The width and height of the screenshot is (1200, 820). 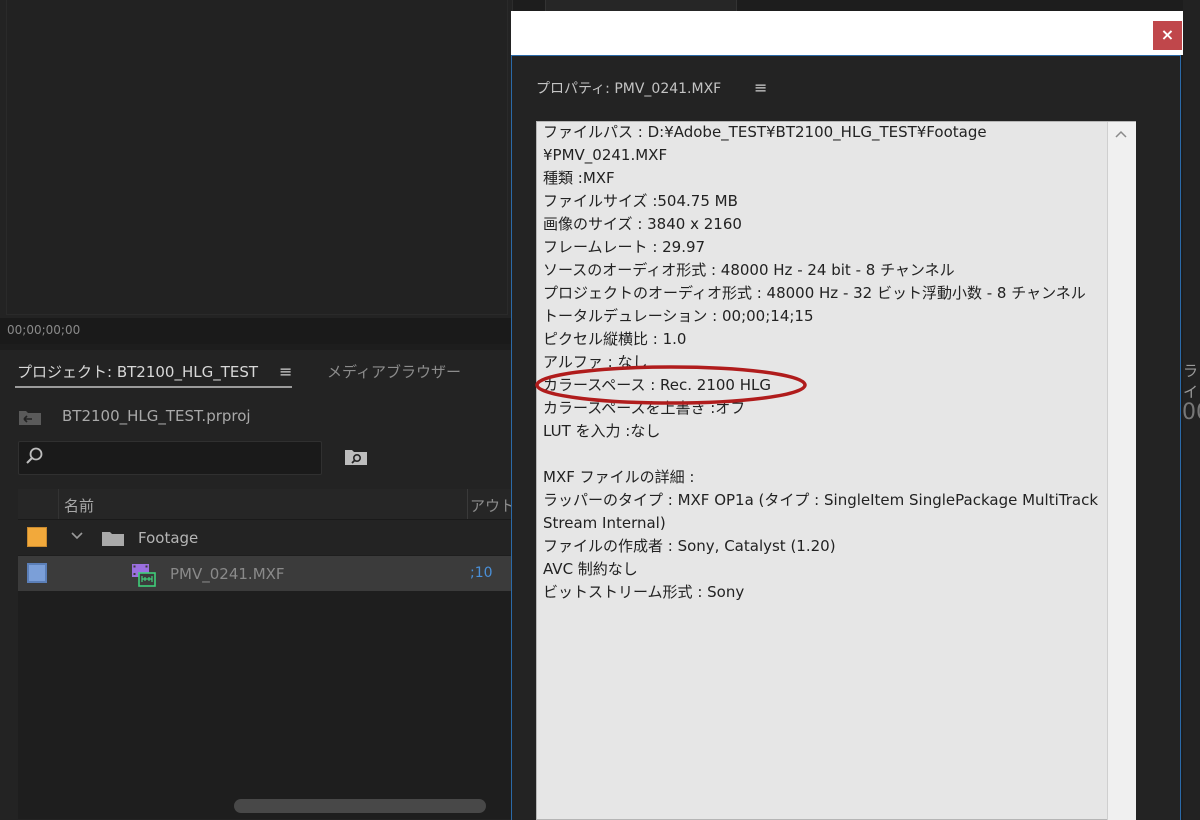 I want to click on chevron-down-icon, so click(x=77, y=536).